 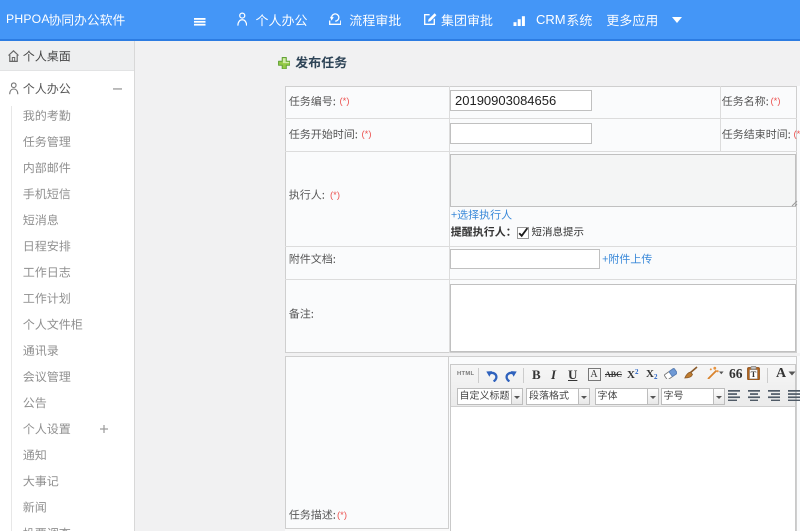 I want to click on svg-text: T, so click(x=754, y=374).